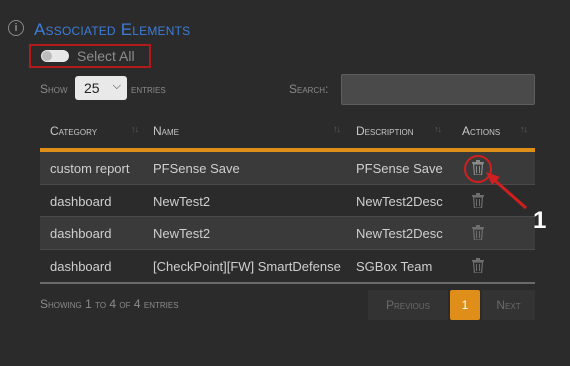 The height and width of the screenshot is (366, 570). Describe the element at coordinates (109, 304) in the screenshot. I see `table-info: Showing 1 to 4 of 4 entries` at that location.